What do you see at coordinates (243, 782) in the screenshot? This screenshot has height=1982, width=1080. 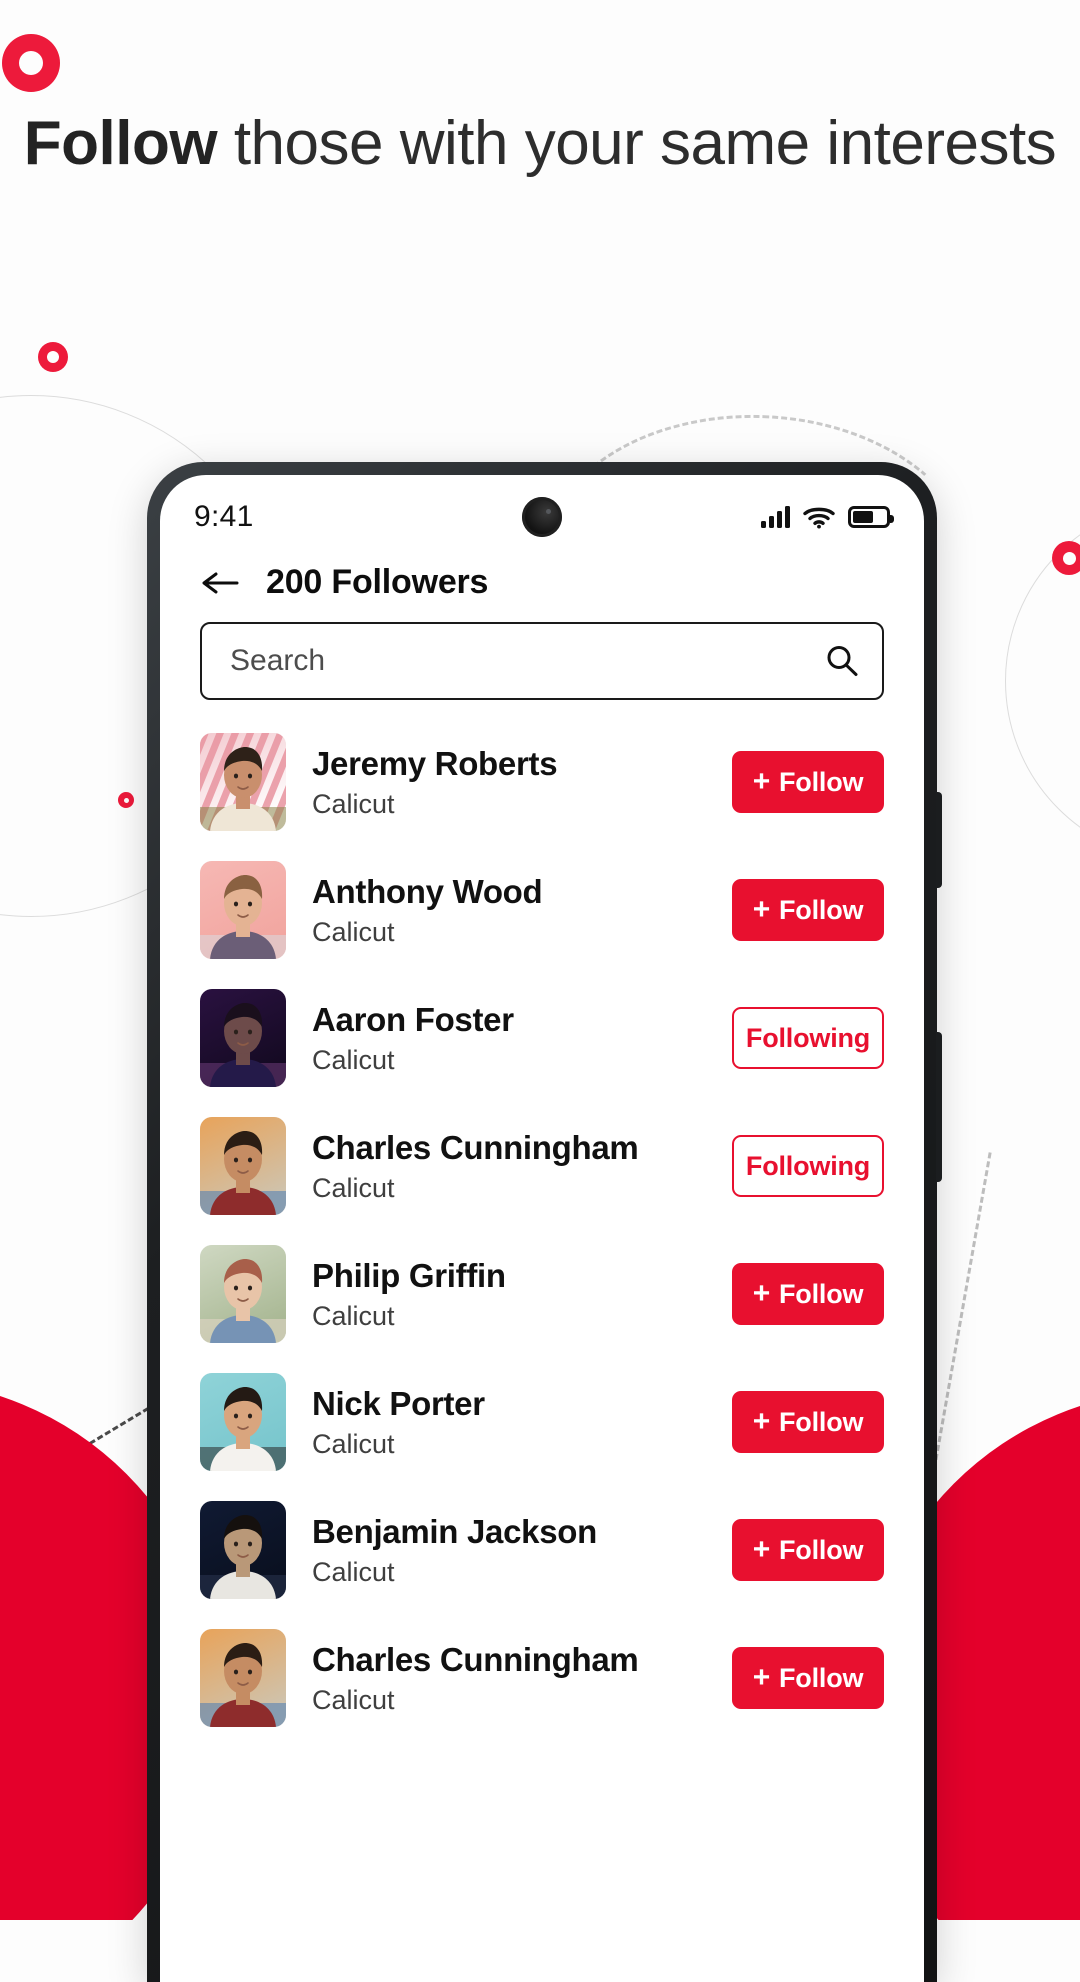 I see `avatar-jeremy-roberts` at bounding box center [243, 782].